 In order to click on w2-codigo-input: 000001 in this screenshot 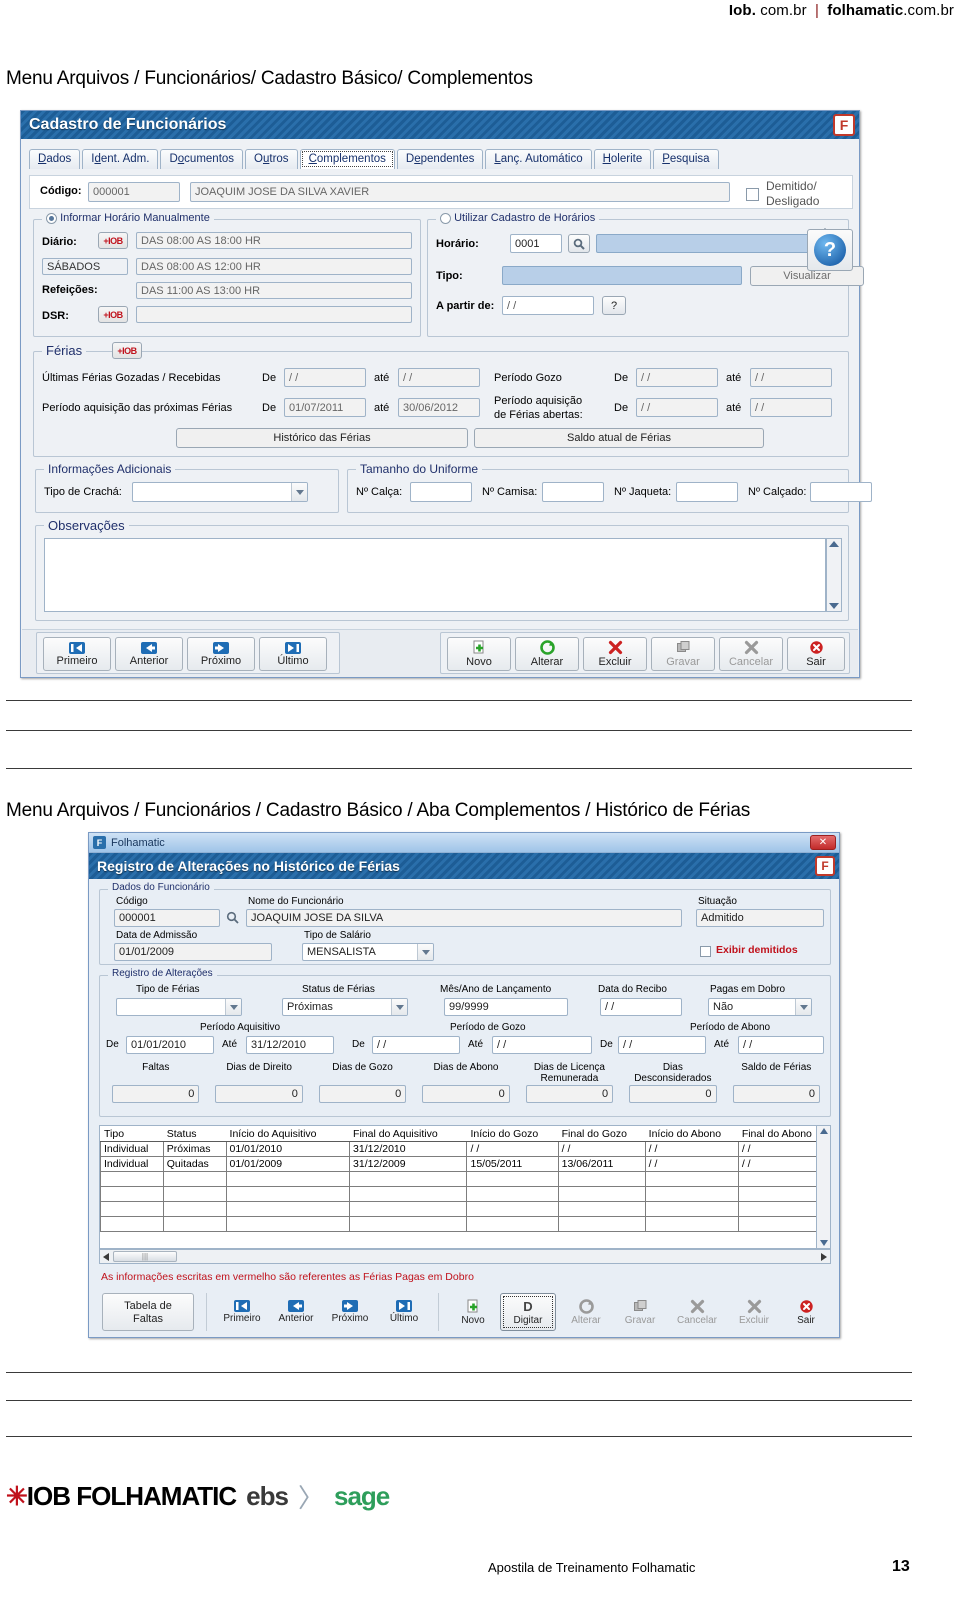, I will do `click(167, 918)`.